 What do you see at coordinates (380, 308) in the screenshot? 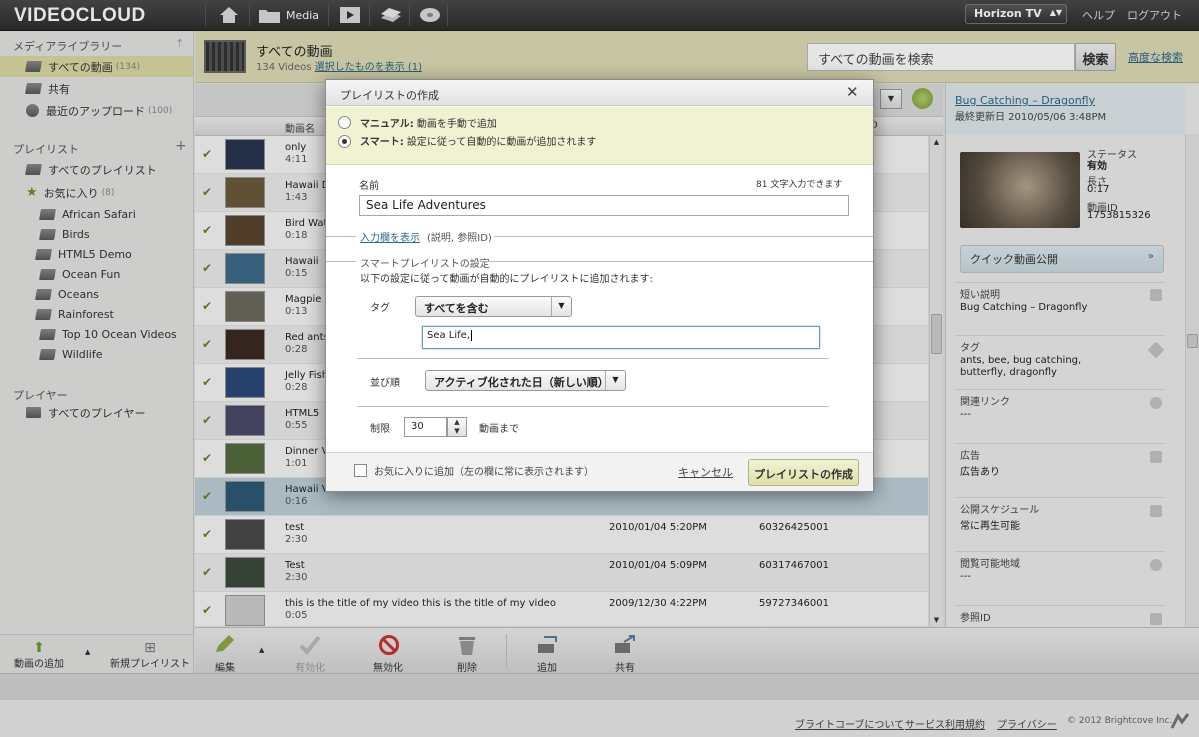
I see `tag-label: タグ` at bounding box center [380, 308].